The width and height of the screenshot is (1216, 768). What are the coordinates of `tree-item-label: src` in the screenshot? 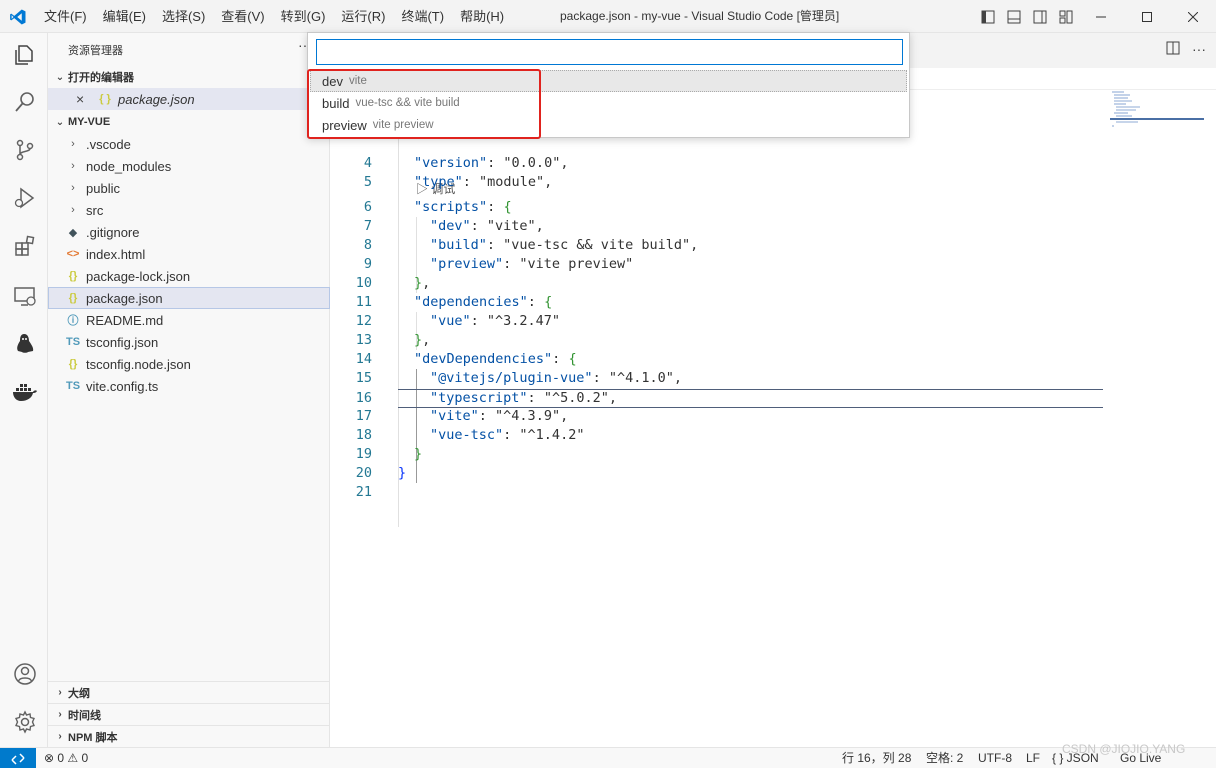 It's located at (95, 210).